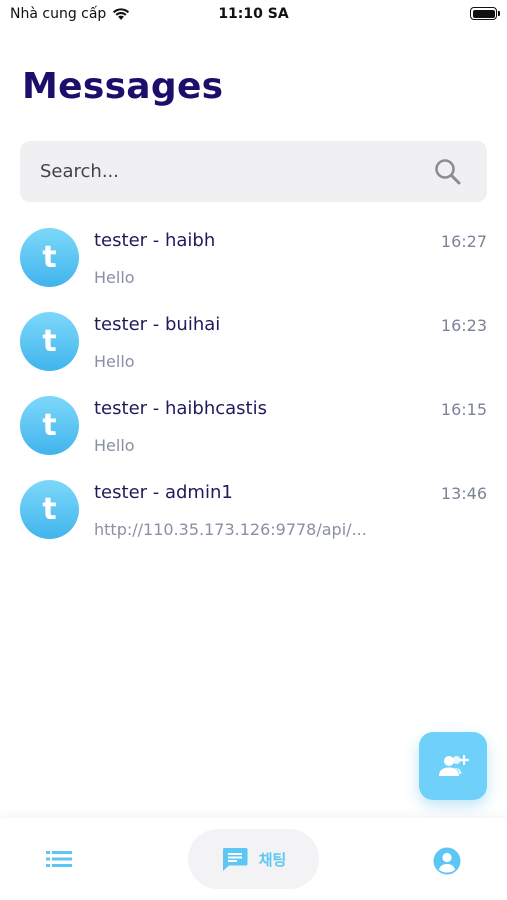 Image resolution: width=507 pixels, height=900 pixels. I want to click on conversation-name: tester - buihai, so click(157, 324).